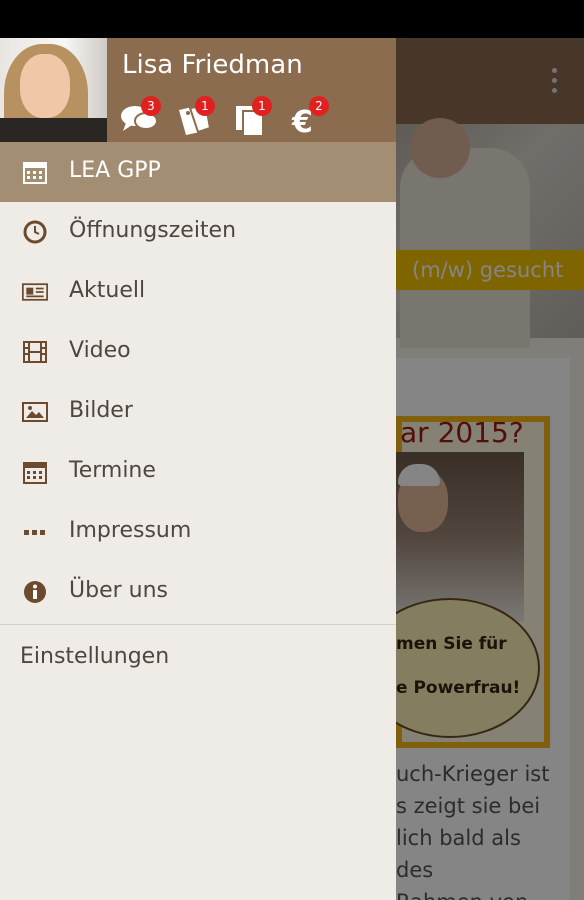 The height and width of the screenshot is (900, 584). I want to click on menu-item-label: Video, so click(100, 350).